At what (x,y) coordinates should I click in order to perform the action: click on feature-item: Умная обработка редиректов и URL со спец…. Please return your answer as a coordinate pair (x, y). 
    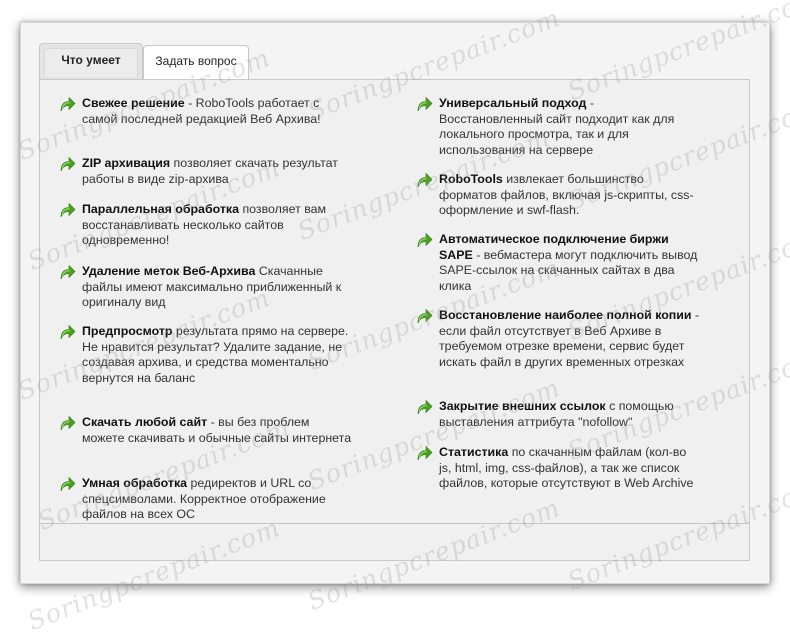
    Looking at the image, I should click on (207, 499).